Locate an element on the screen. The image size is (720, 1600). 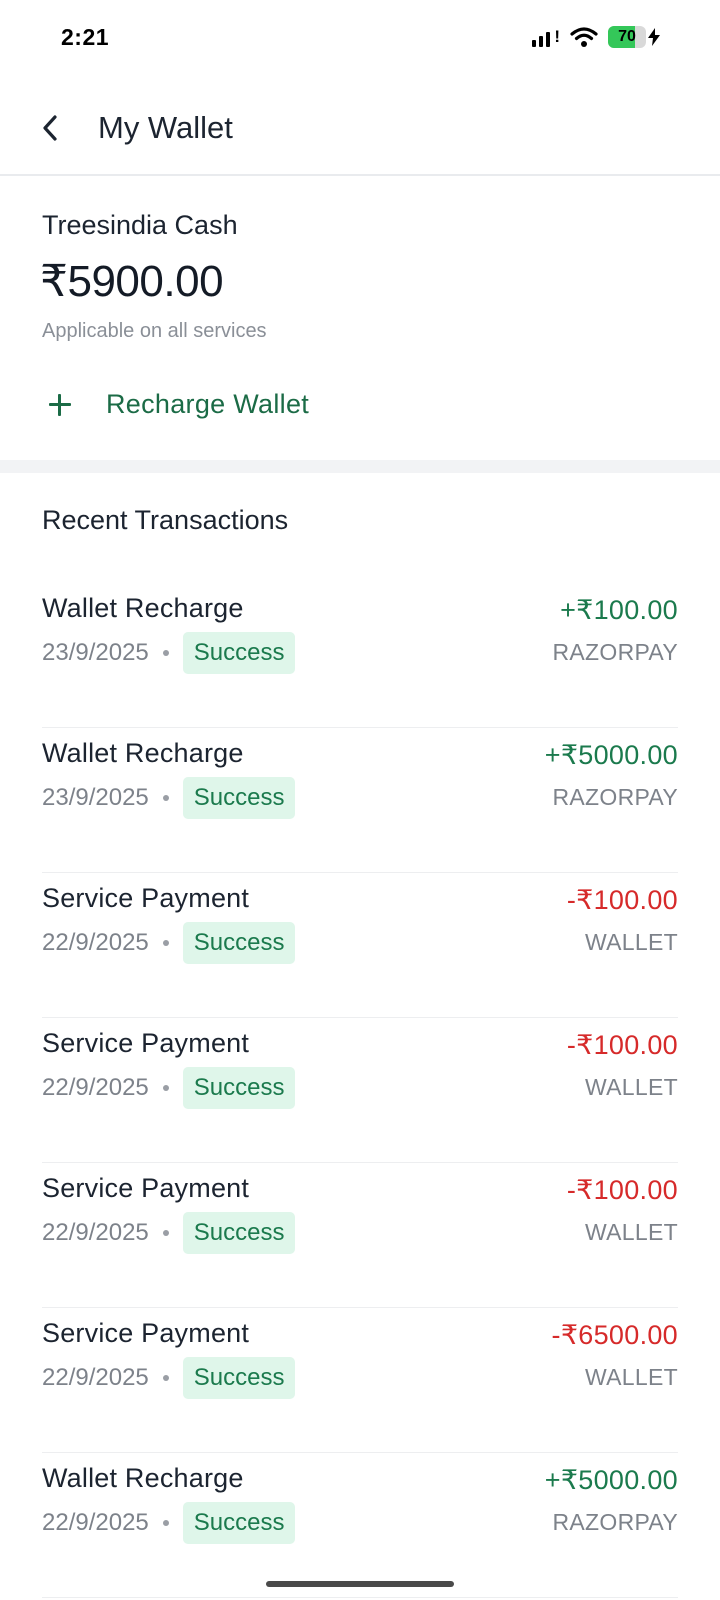
back-button is located at coordinates (50, 128).